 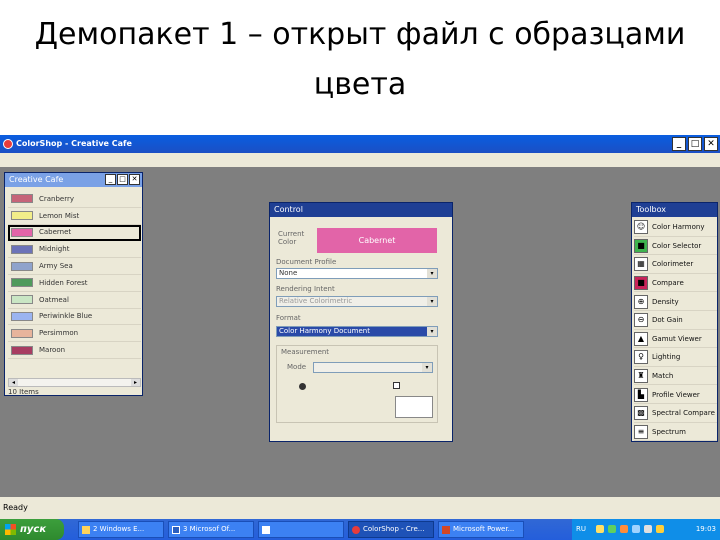 What do you see at coordinates (291, 238) in the screenshot?
I see `current-color-label: Current Color` at bounding box center [291, 238].